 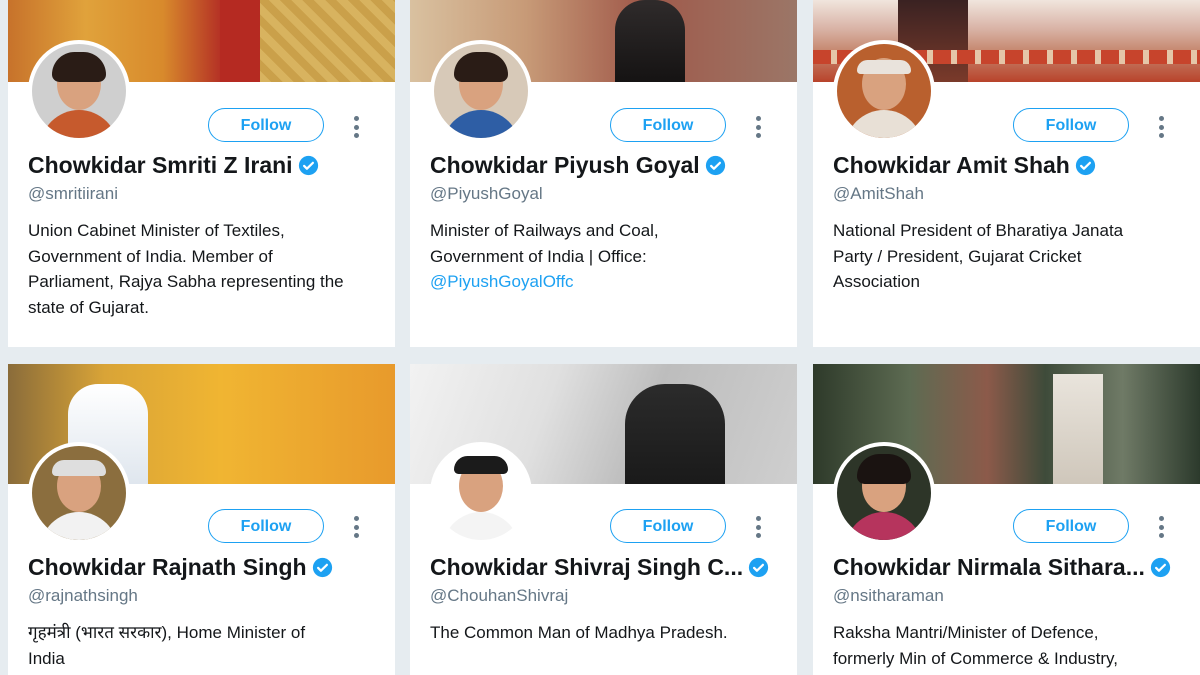 I want to click on bio-line: formerly Min of Commerce & Industry,, so click(x=975, y=658).